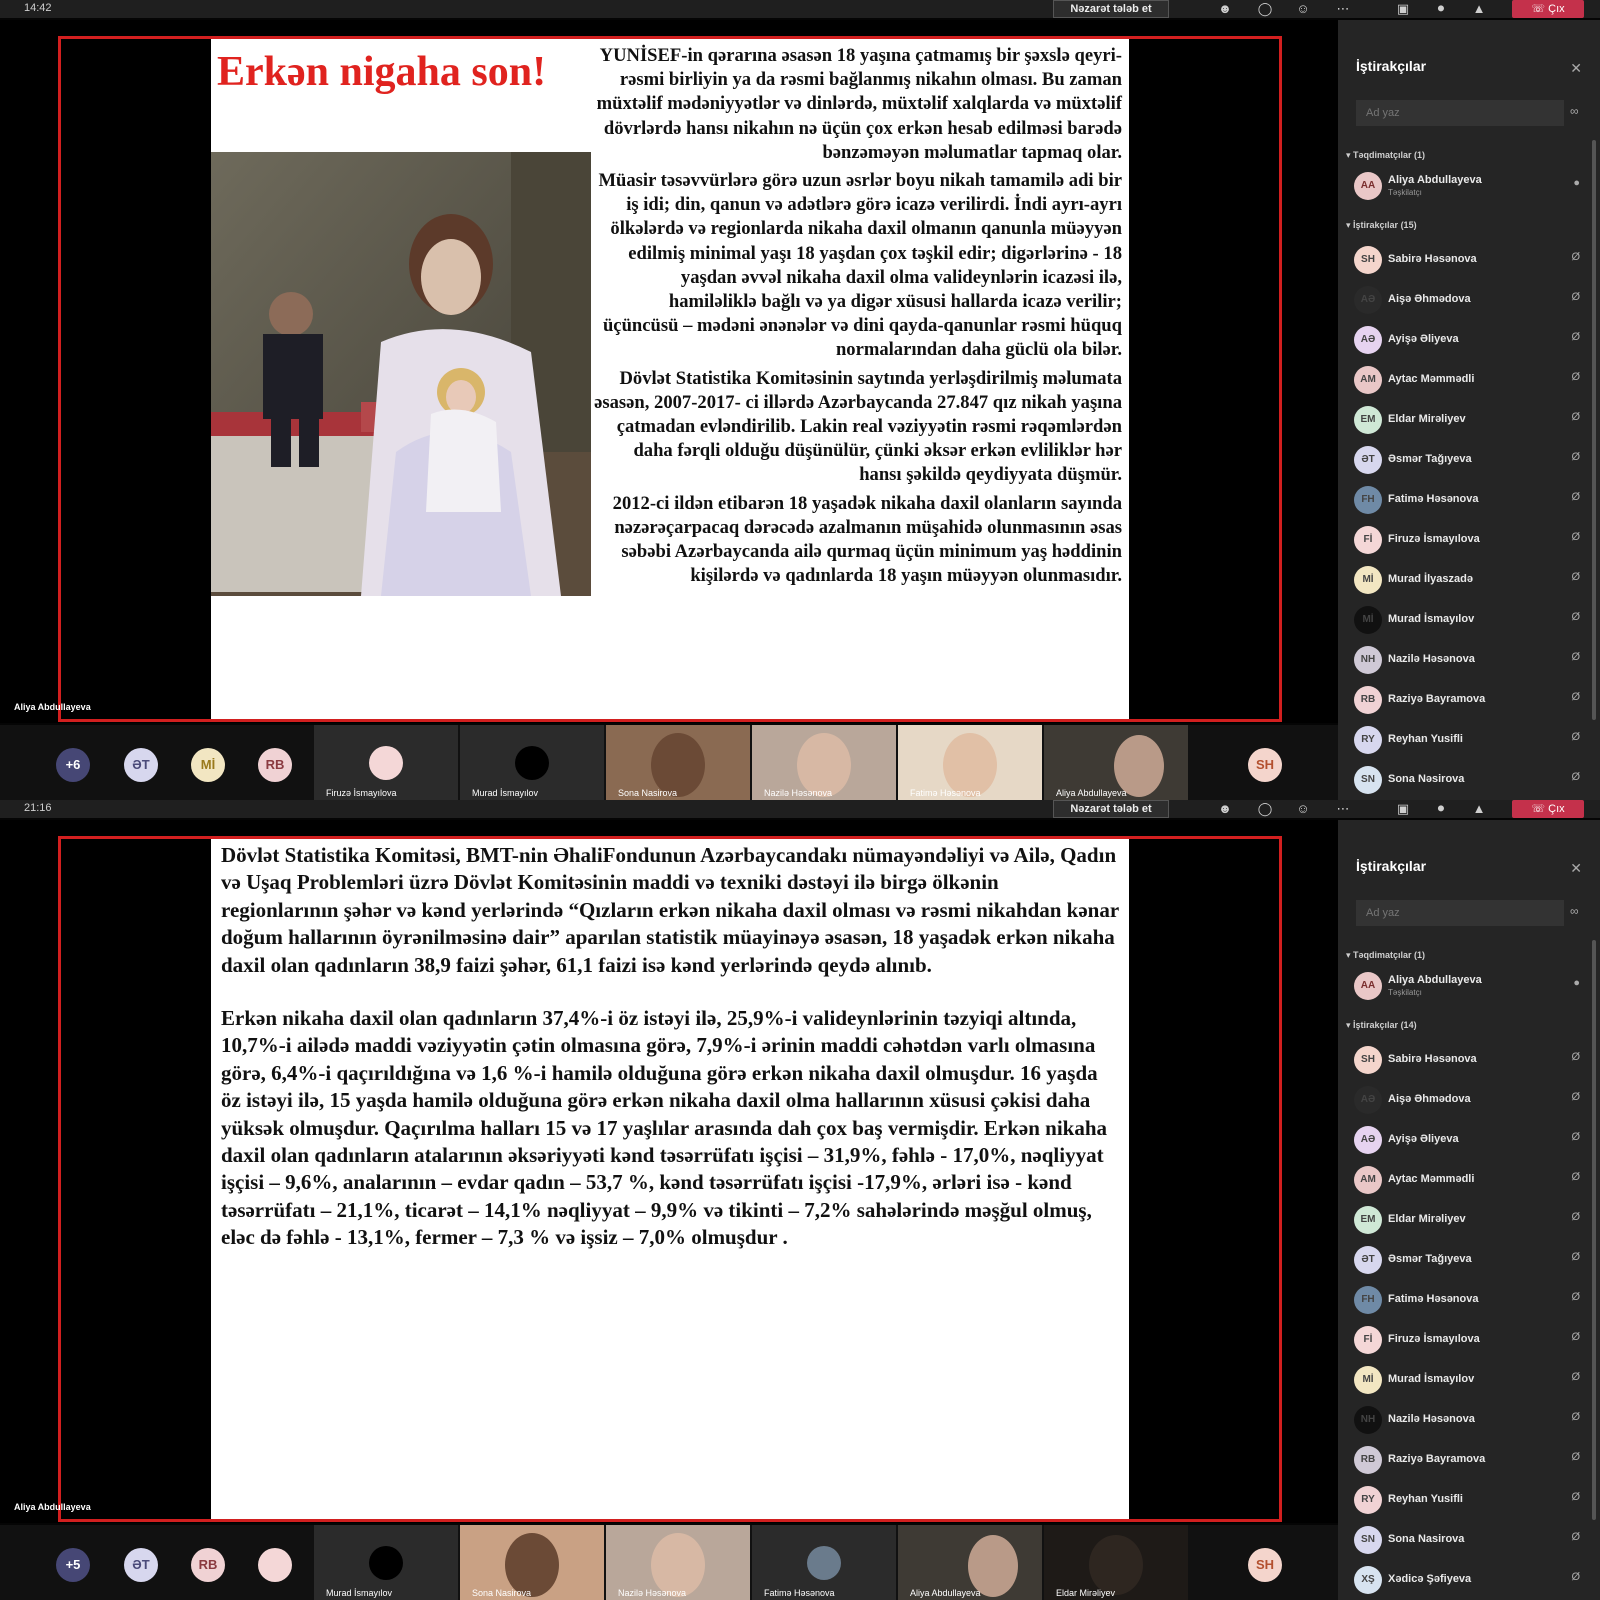  What do you see at coordinates (1381, 225) in the screenshot?
I see `participants-section-header: ▾ İştirakçılar (15)` at bounding box center [1381, 225].